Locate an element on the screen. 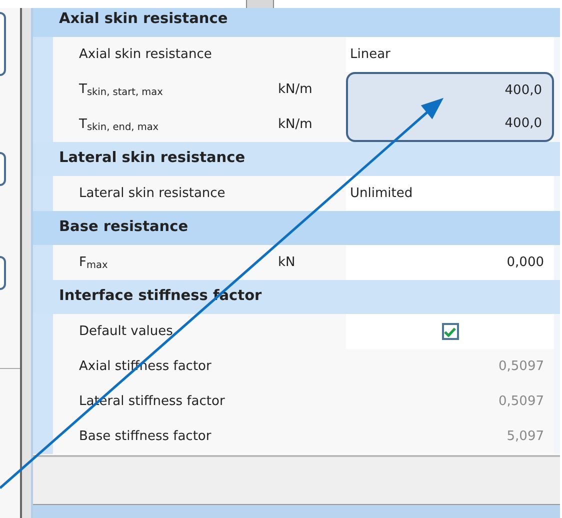  value-field: Unlimited is located at coordinates (450, 193).